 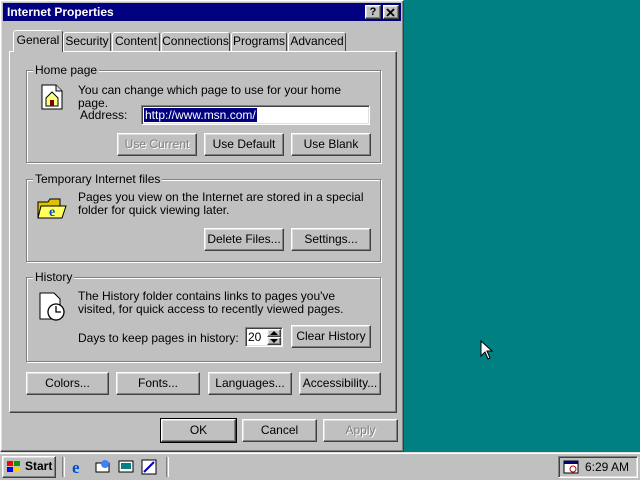 I want to click on window-title: Internet Properties, so click(x=60, y=12).